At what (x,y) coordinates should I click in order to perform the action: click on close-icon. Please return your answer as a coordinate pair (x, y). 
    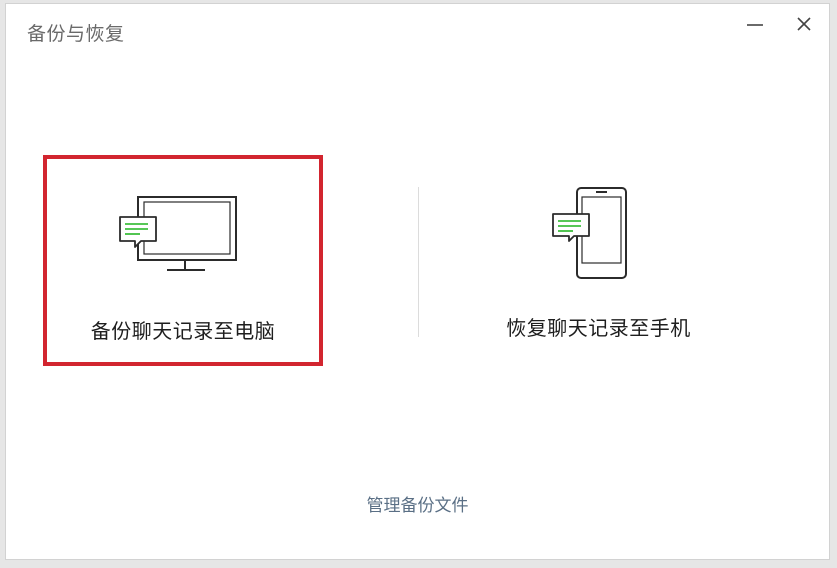
    Looking at the image, I should click on (804, 24).